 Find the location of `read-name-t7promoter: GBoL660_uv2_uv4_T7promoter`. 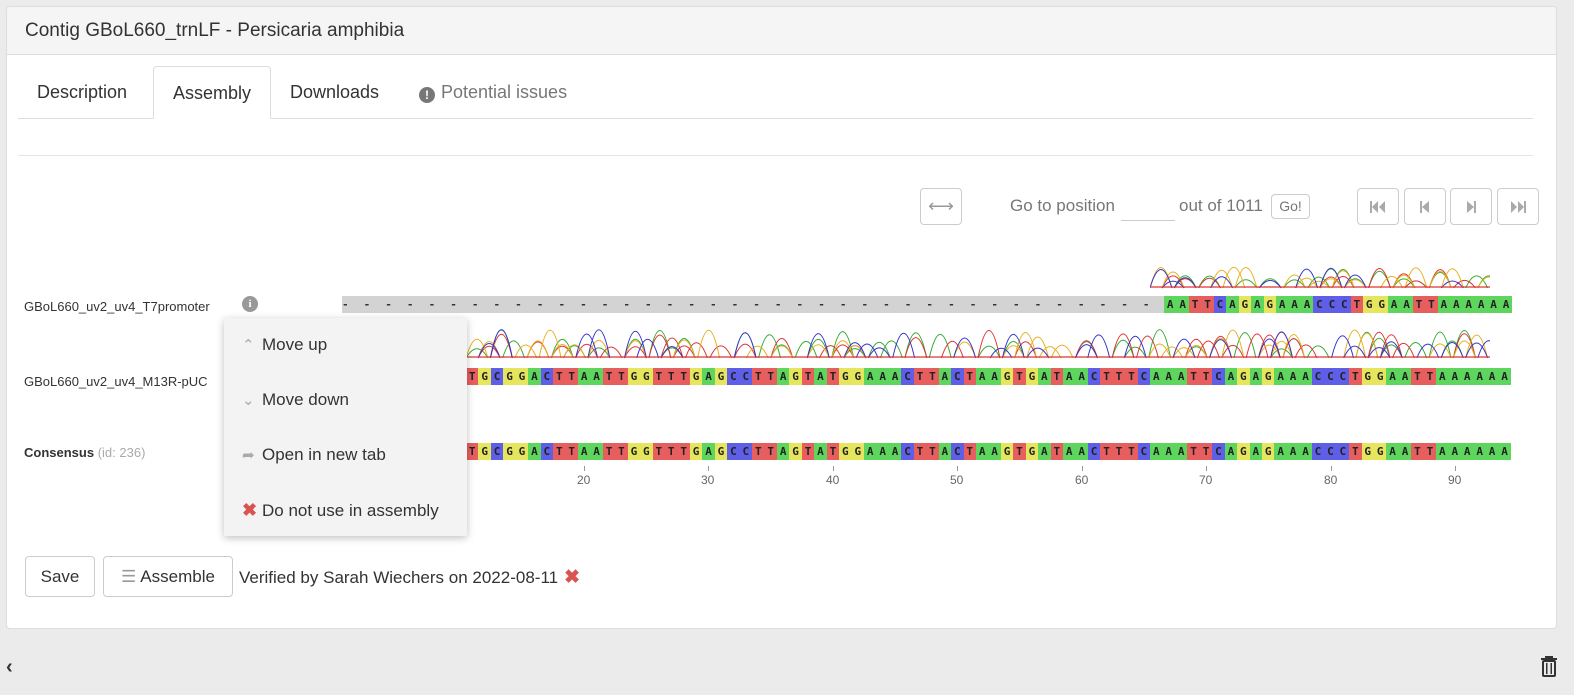

read-name-t7promoter: GBoL660_uv2_uv4_T7promoter is located at coordinates (117, 306).